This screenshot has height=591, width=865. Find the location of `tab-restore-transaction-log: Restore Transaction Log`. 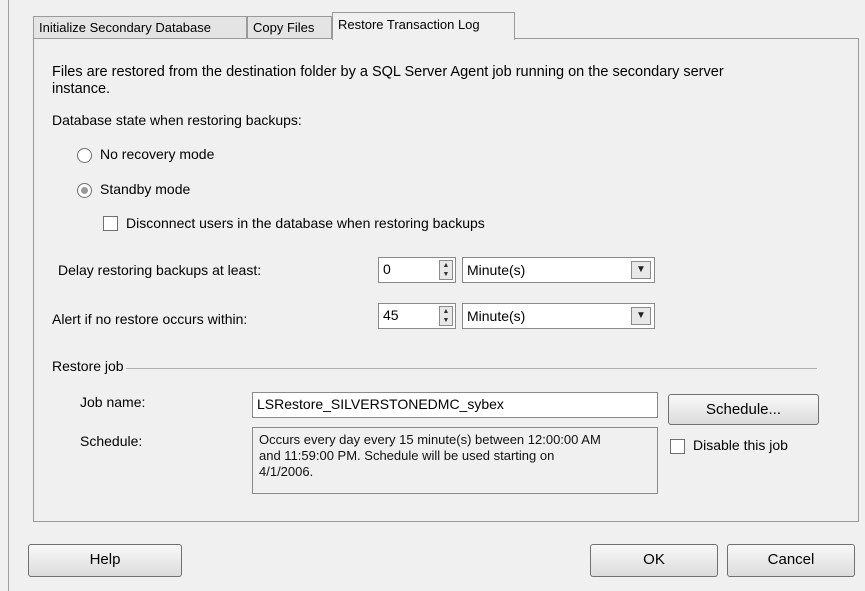

tab-restore-transaction-log: Restore Transaction Log is located at coordinates (423, 26).